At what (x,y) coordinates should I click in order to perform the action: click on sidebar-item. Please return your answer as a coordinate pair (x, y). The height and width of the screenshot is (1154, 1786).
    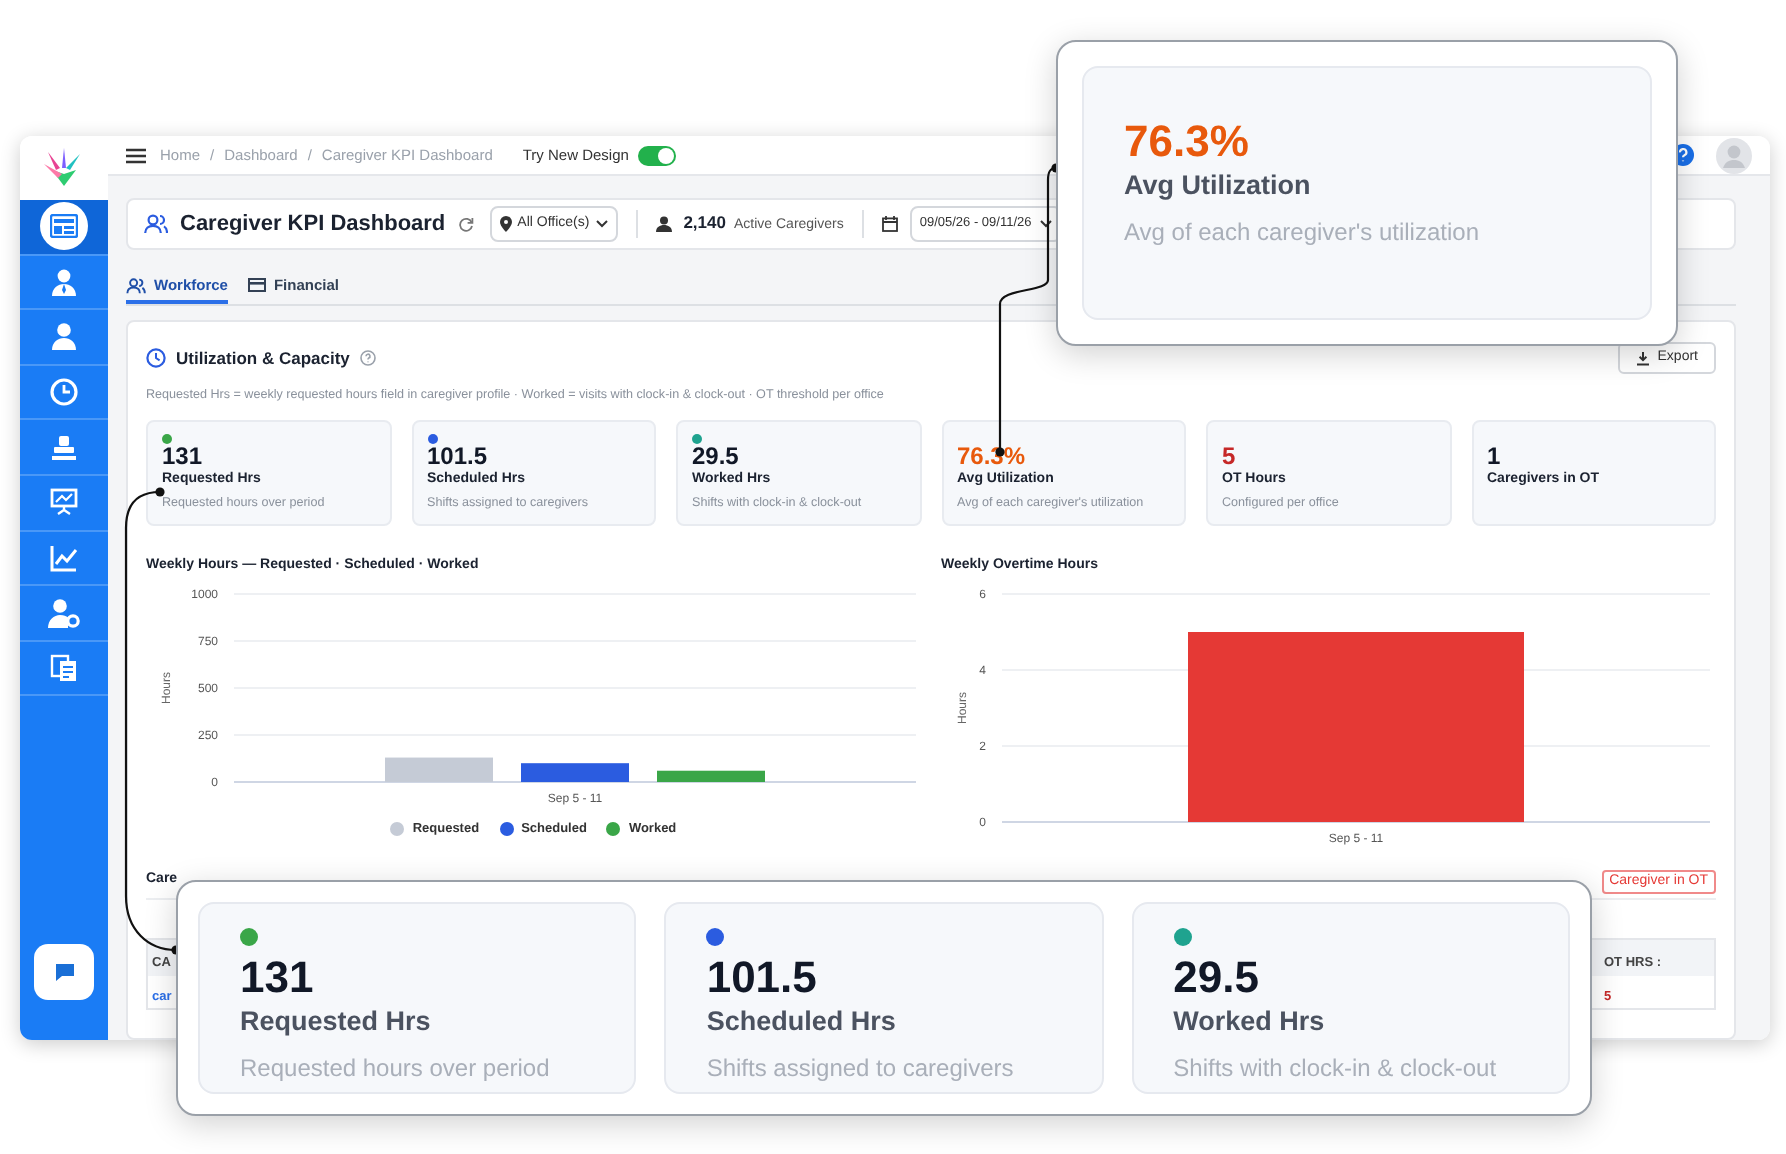
    Looking at the image, I should click on (64, 228).